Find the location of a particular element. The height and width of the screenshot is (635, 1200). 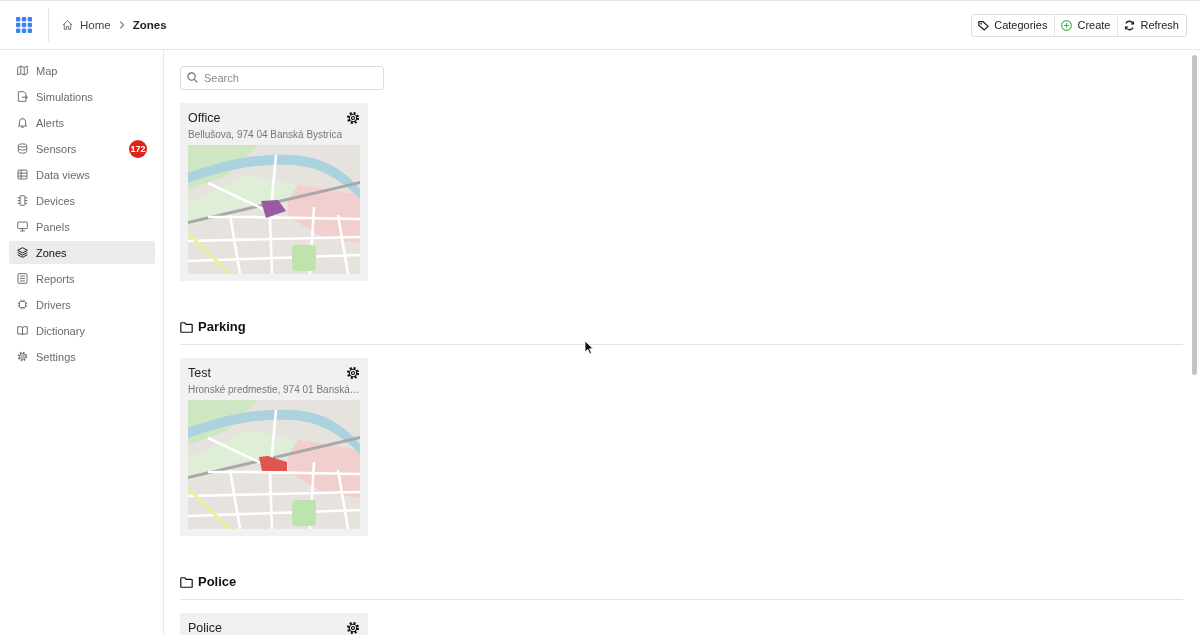

map-icon is located at coordinates (22, 70).